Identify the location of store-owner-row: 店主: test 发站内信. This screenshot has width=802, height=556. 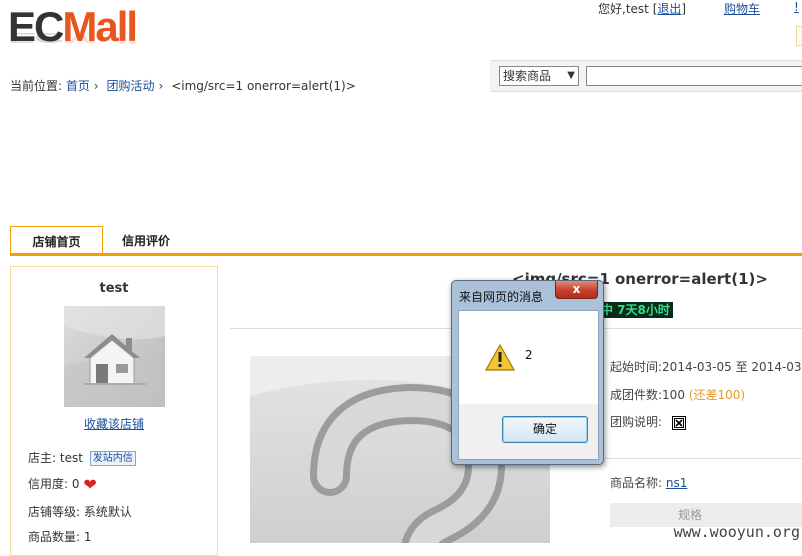
(82, 457).